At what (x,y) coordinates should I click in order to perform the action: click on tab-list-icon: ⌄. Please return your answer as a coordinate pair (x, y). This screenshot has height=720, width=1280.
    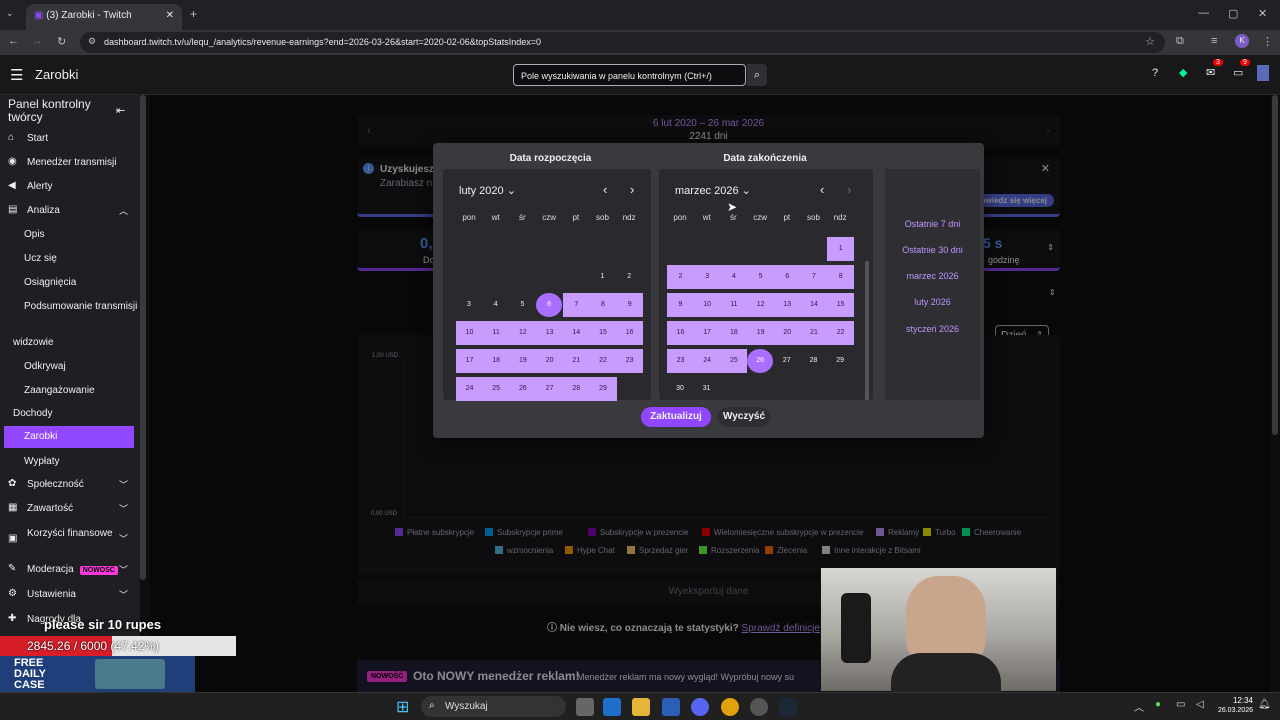
    Looking at the image, I should click on (10, 13).